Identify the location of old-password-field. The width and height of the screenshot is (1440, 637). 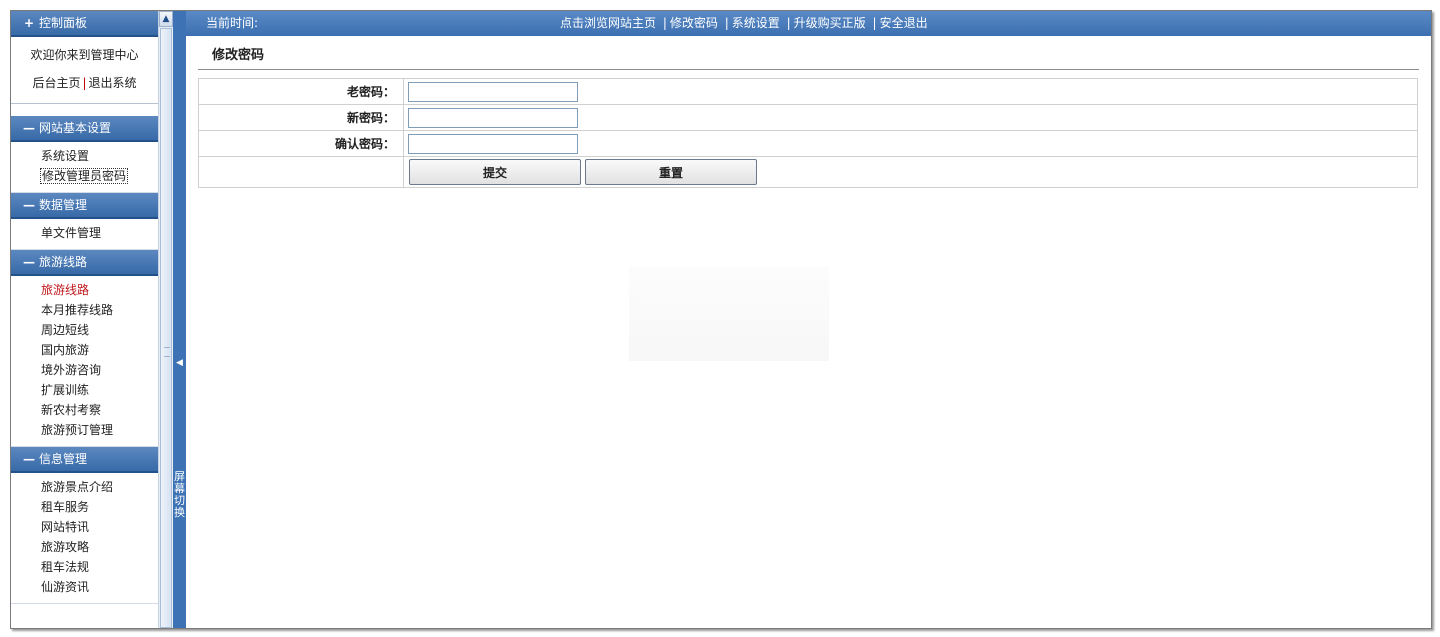
(493, 91).